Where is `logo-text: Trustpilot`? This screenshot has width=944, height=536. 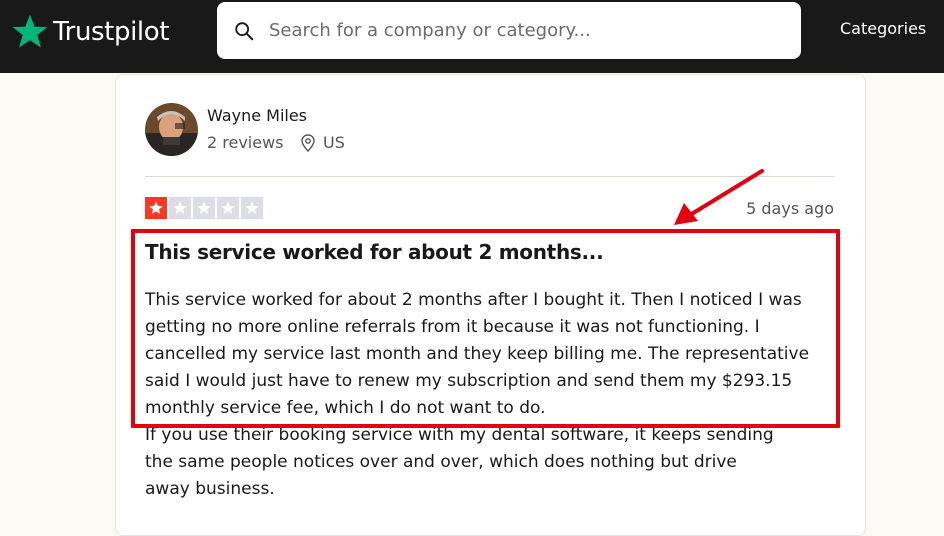
logo-text: Trustpilot is located at coordinates (111, 32).